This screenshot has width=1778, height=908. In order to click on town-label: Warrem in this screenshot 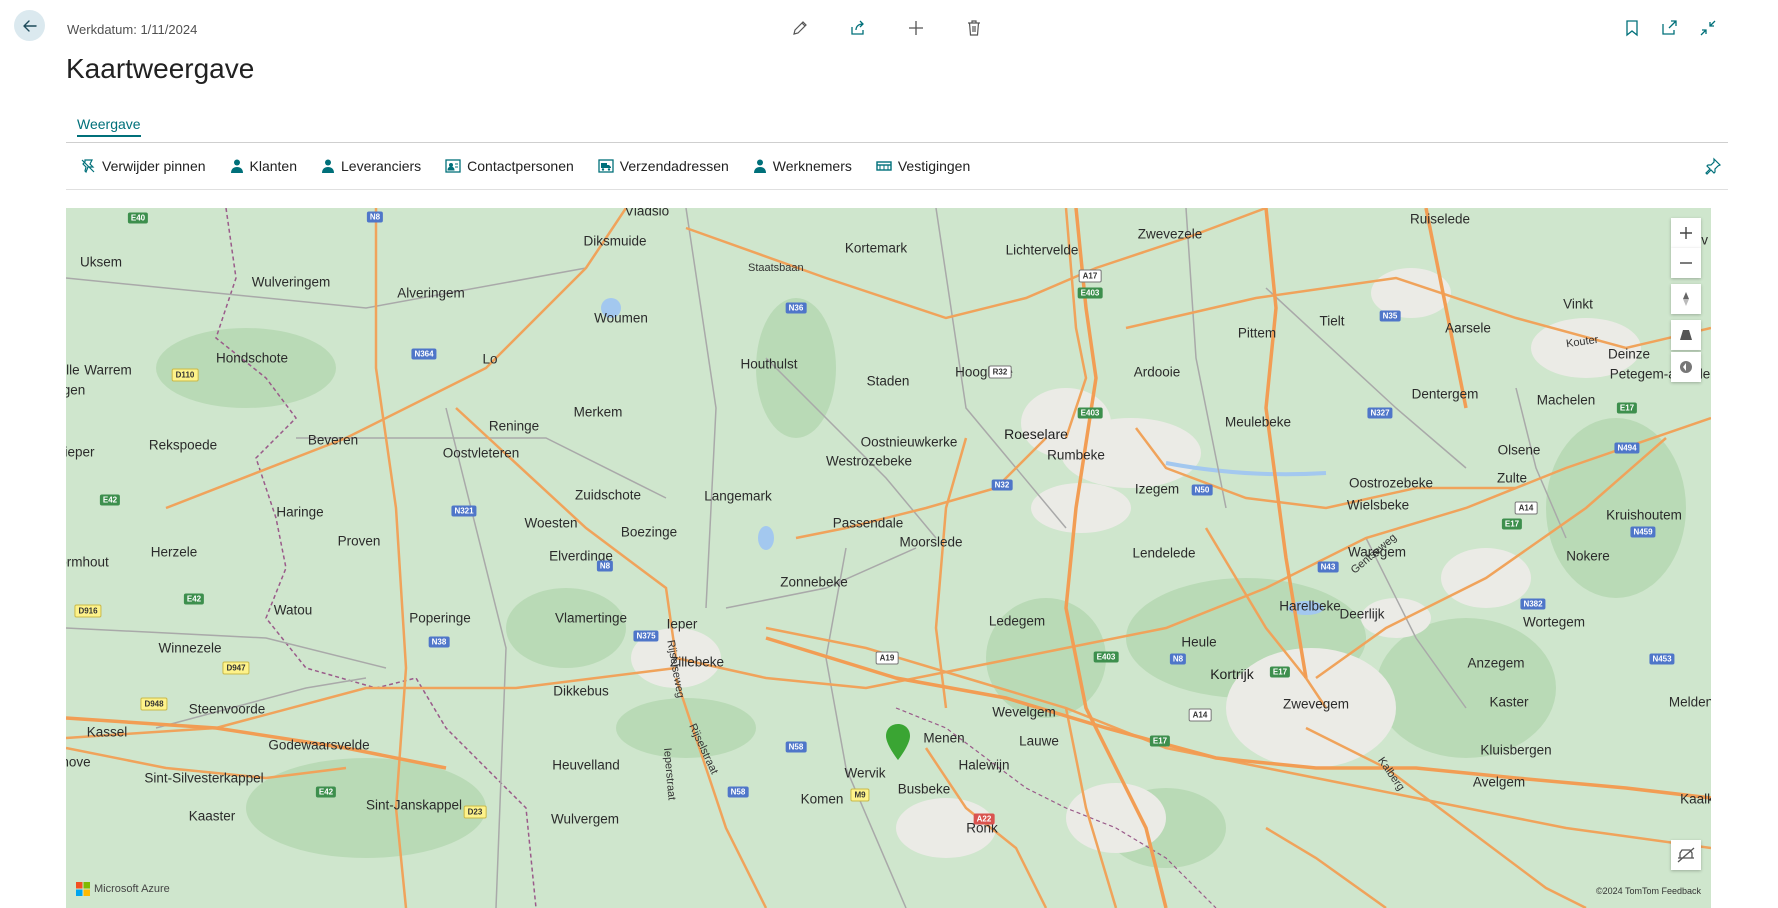, I will do `click(108, 370)`.